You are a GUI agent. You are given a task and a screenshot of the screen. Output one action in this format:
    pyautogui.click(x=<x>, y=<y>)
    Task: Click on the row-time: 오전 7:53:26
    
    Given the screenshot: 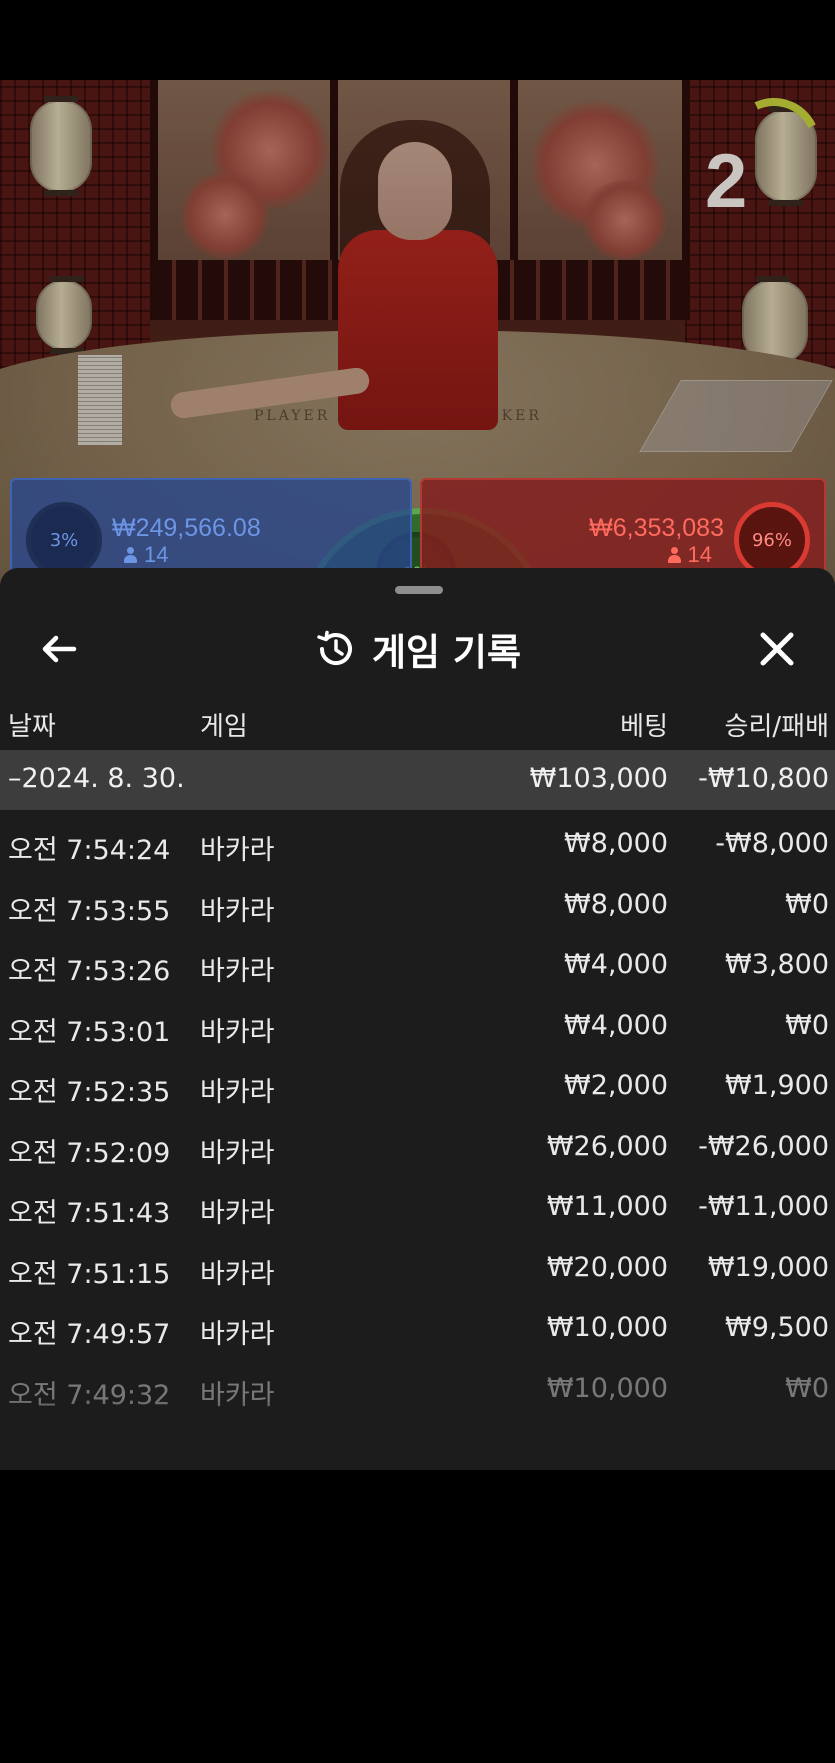 What is the action you would take?
    pyautogui.click(x=89, y=971)
    